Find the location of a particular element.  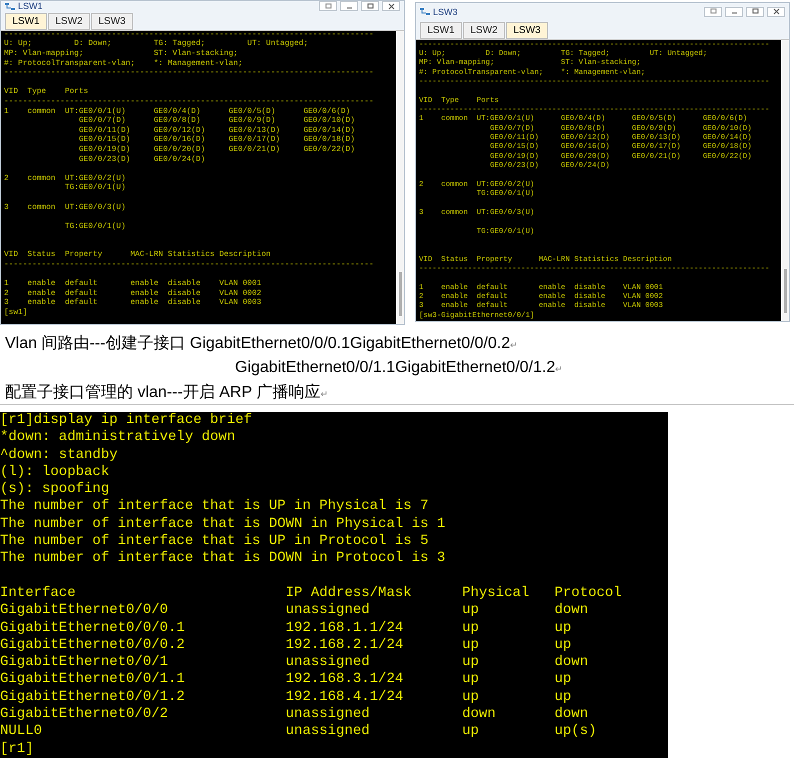

terminal-line: GigabitEthernet0/0/2 unassigned down down is located at coordinates (295, 715).